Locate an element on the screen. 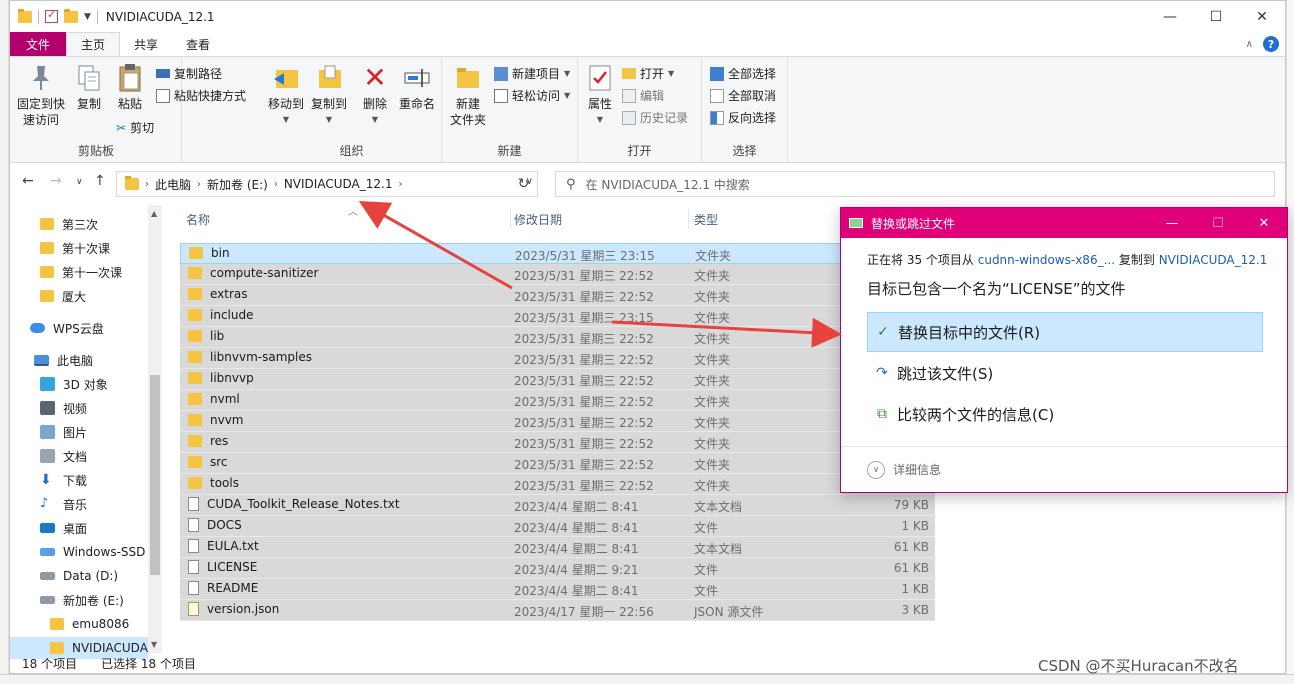 The height and width of the screenshot is (684, 1294). dialog-close-button: ✕ is located at coordinates (1264, 223).